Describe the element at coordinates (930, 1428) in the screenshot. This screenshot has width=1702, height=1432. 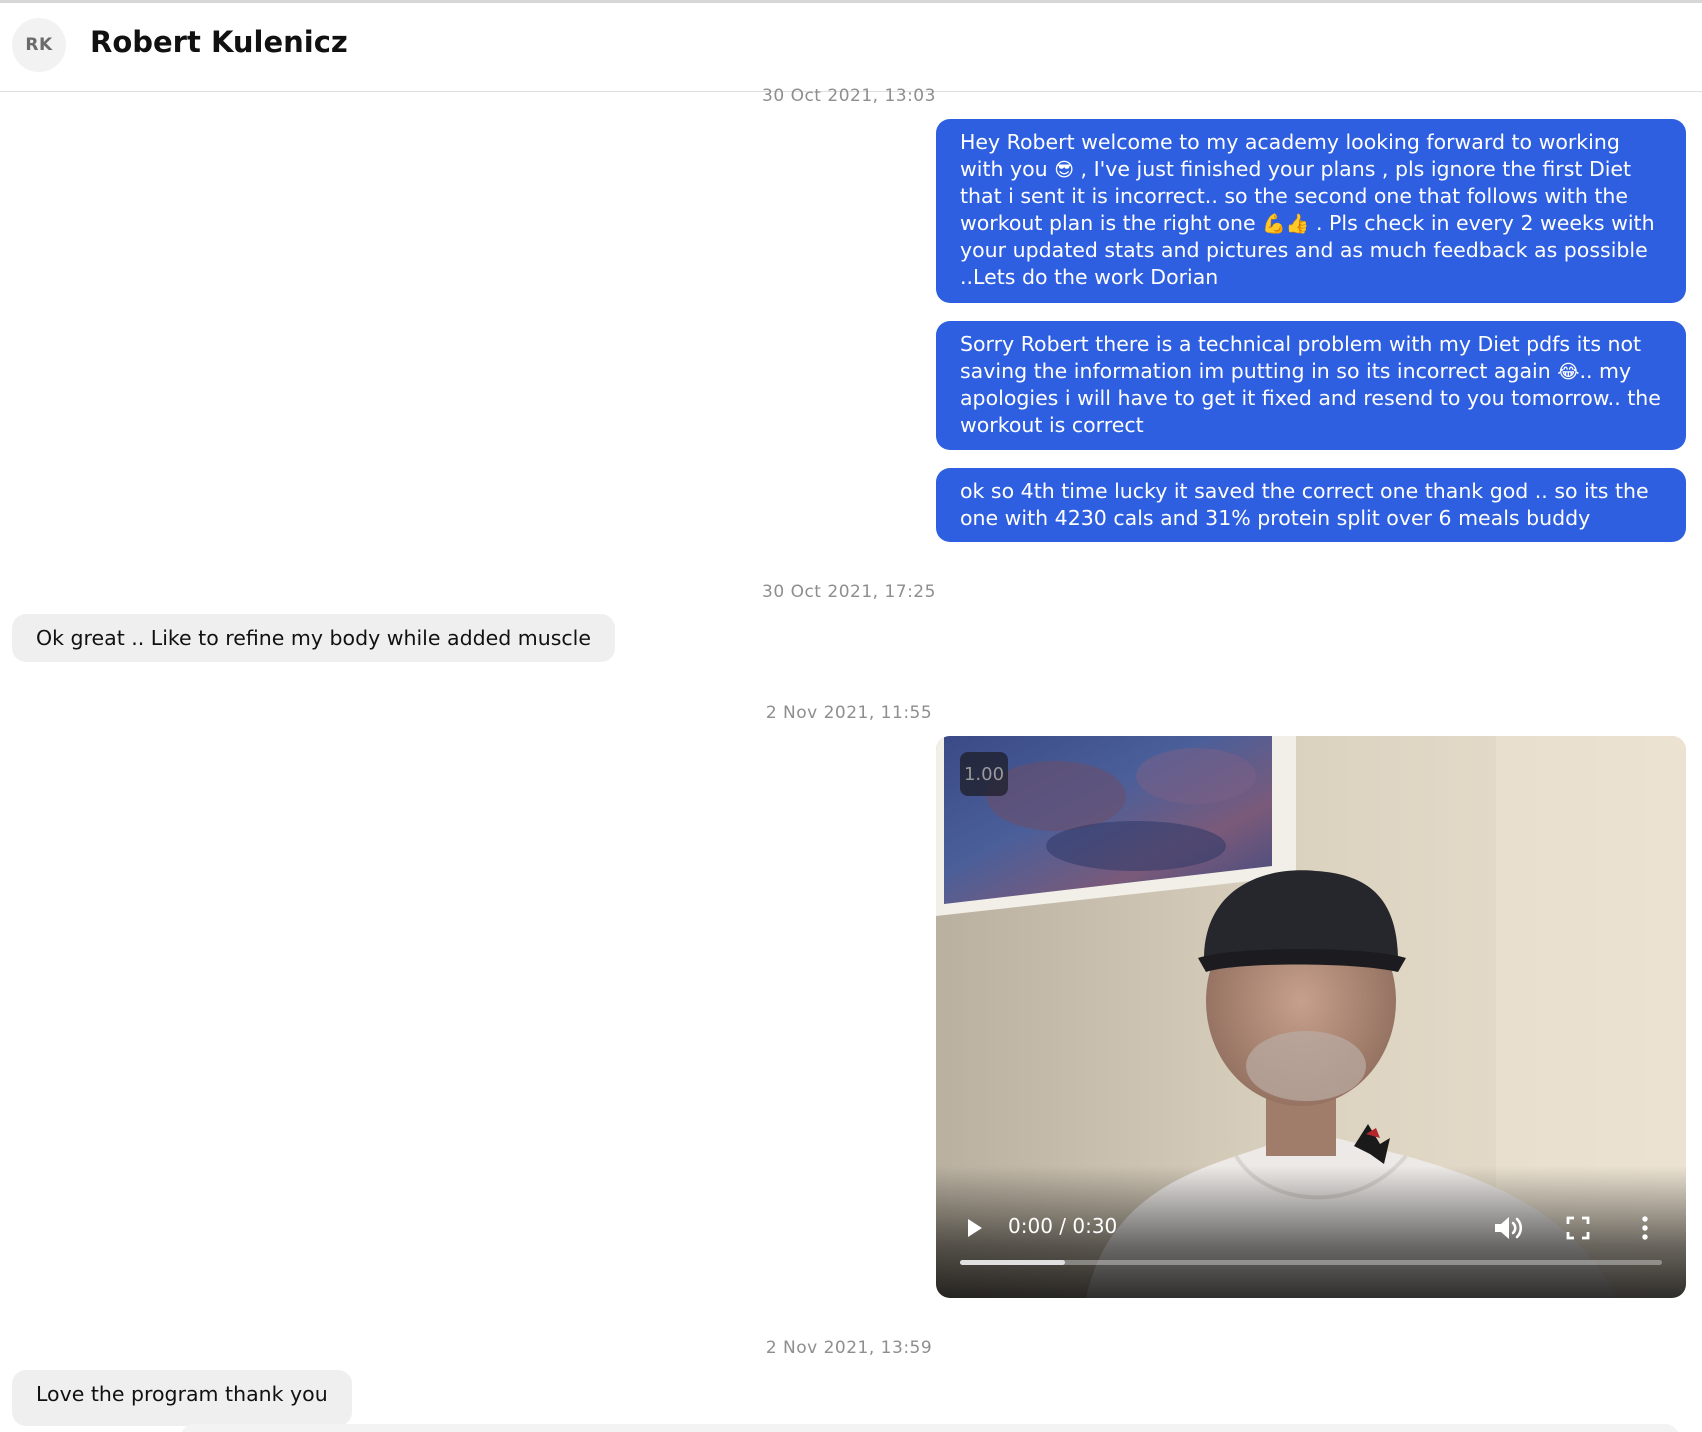
I see `message-input-edge` at that location.